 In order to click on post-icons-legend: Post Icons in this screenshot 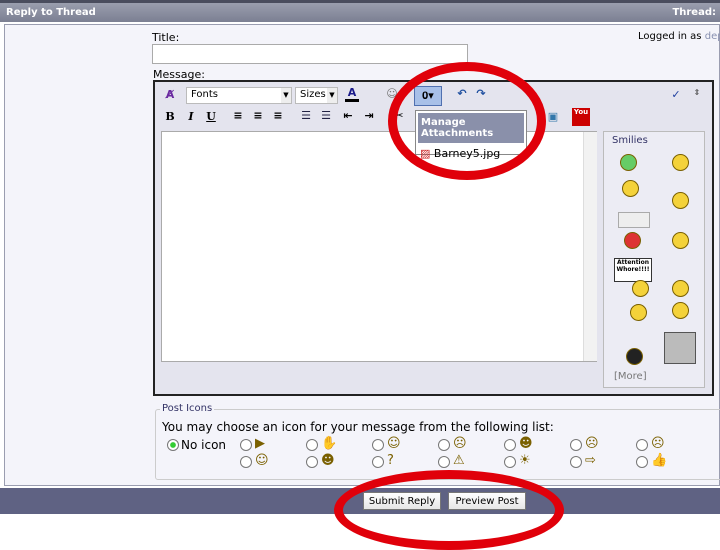, I will do `click(187, 408)`.